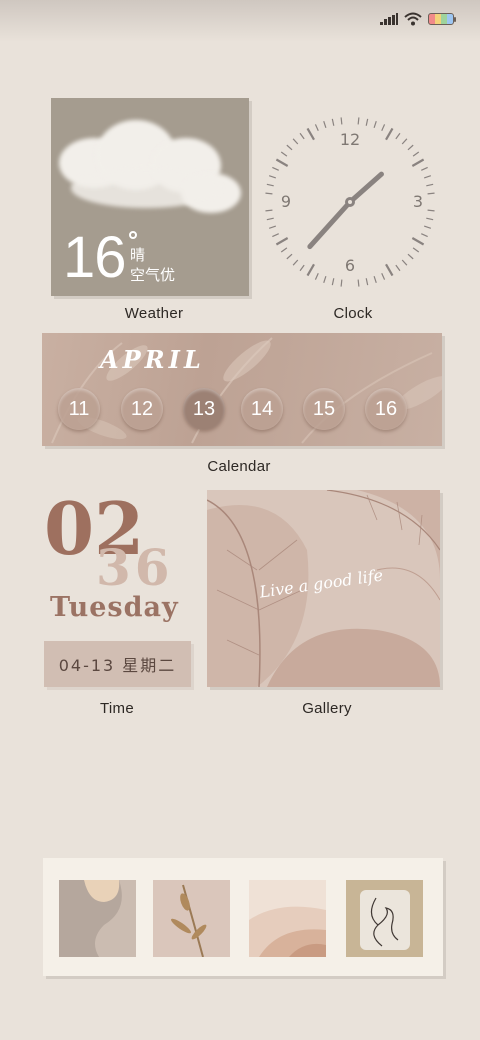 This screenshot has height=1040, width=480. What do you see at coordinates (114, 607) in the screenshot?
I see `time-weekday: Tuesday` at bounding box center [114, 607].